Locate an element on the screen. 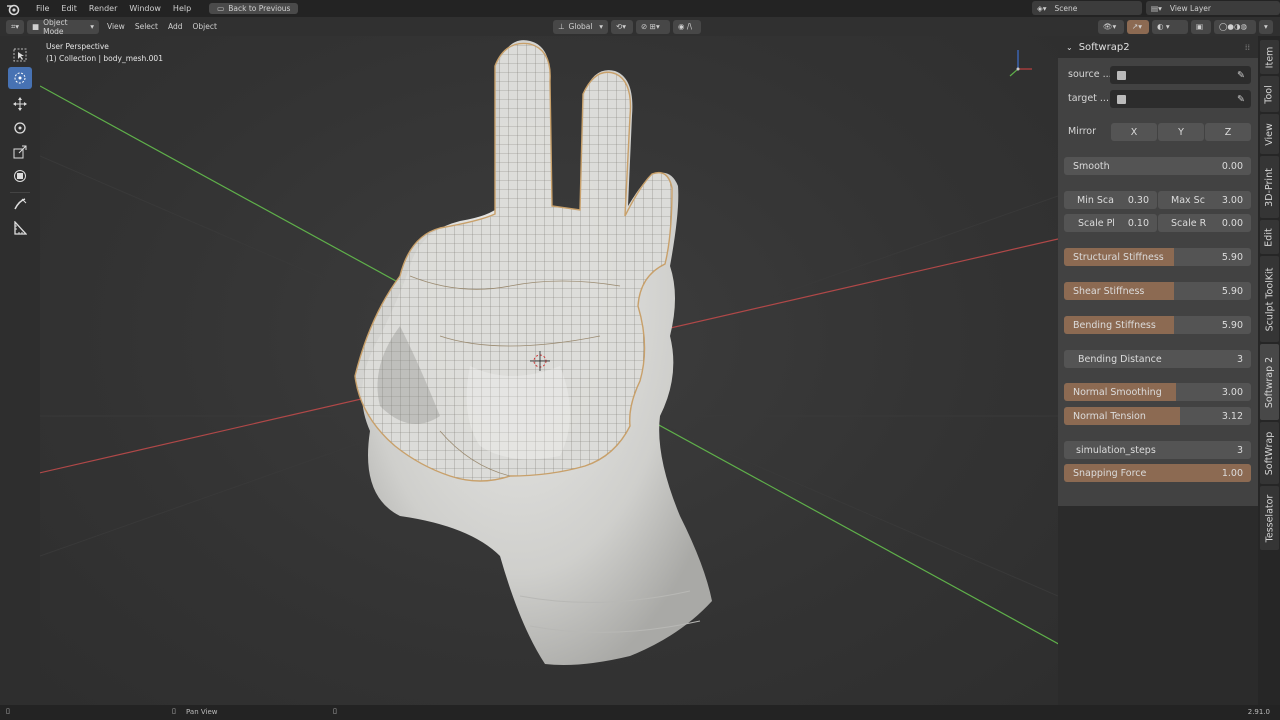 This screenshot has width=1280, height=720. shear-stiffness-value: 5.90 is located at coordinates (1232, 291).